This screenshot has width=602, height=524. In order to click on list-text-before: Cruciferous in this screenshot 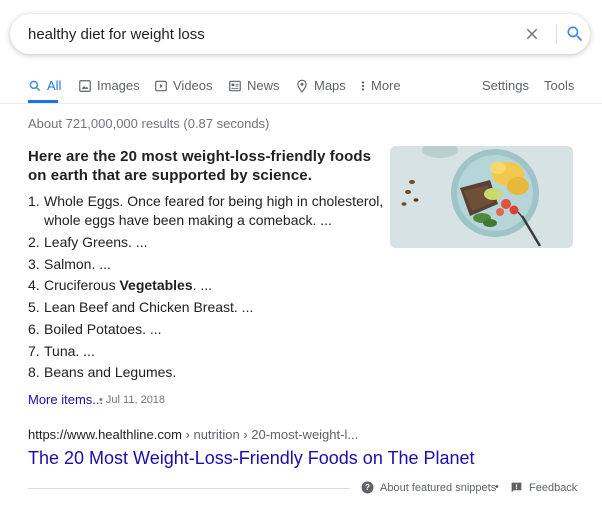, I will do `click(82, 285)`.